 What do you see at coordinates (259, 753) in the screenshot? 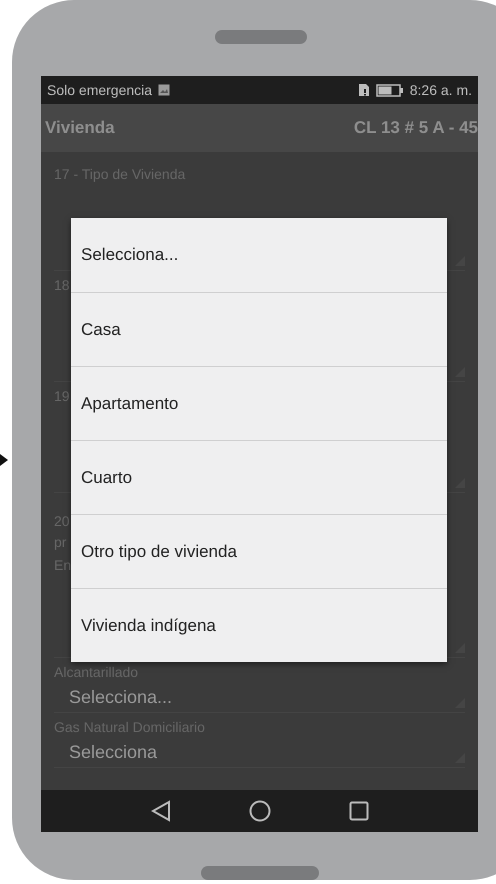
I see `select-field: Selecciona` at bounding box center [259, 753].